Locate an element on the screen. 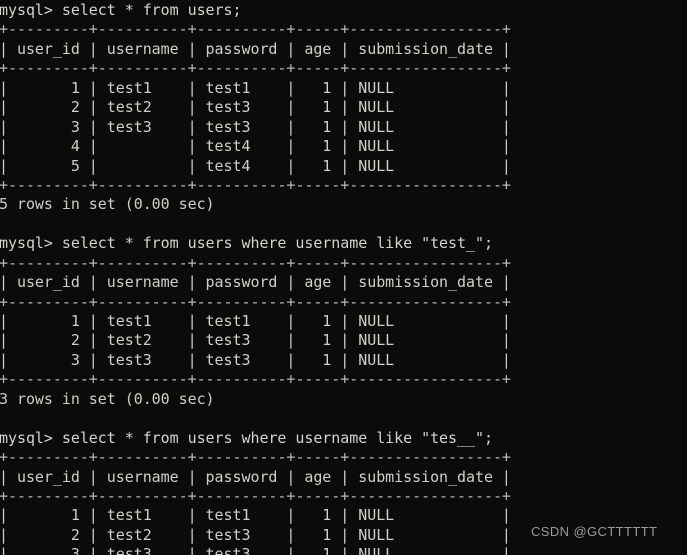 The width and height of the screenshot is (687, 555). console-line: 5 rows in set (0.00 sec) is located at coordinates (107, 204).